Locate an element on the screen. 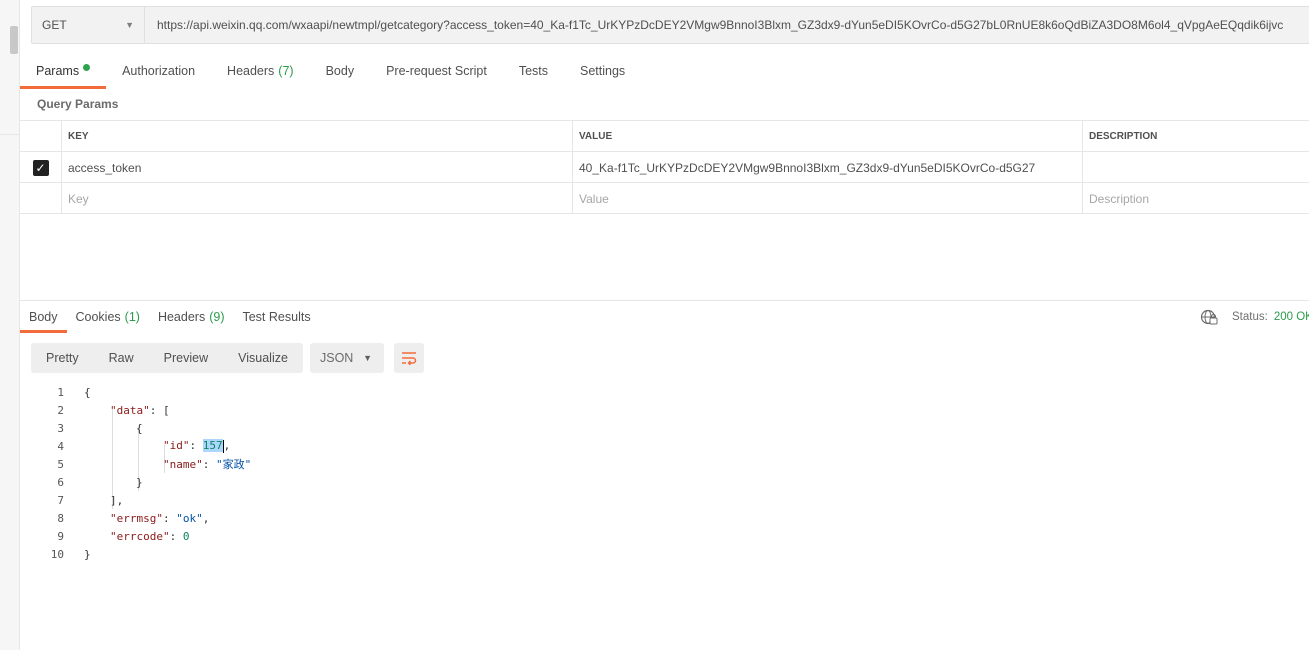 This screenshot has width=1309, height=650. code-line: 3 { is located at coordinates (330, 428).